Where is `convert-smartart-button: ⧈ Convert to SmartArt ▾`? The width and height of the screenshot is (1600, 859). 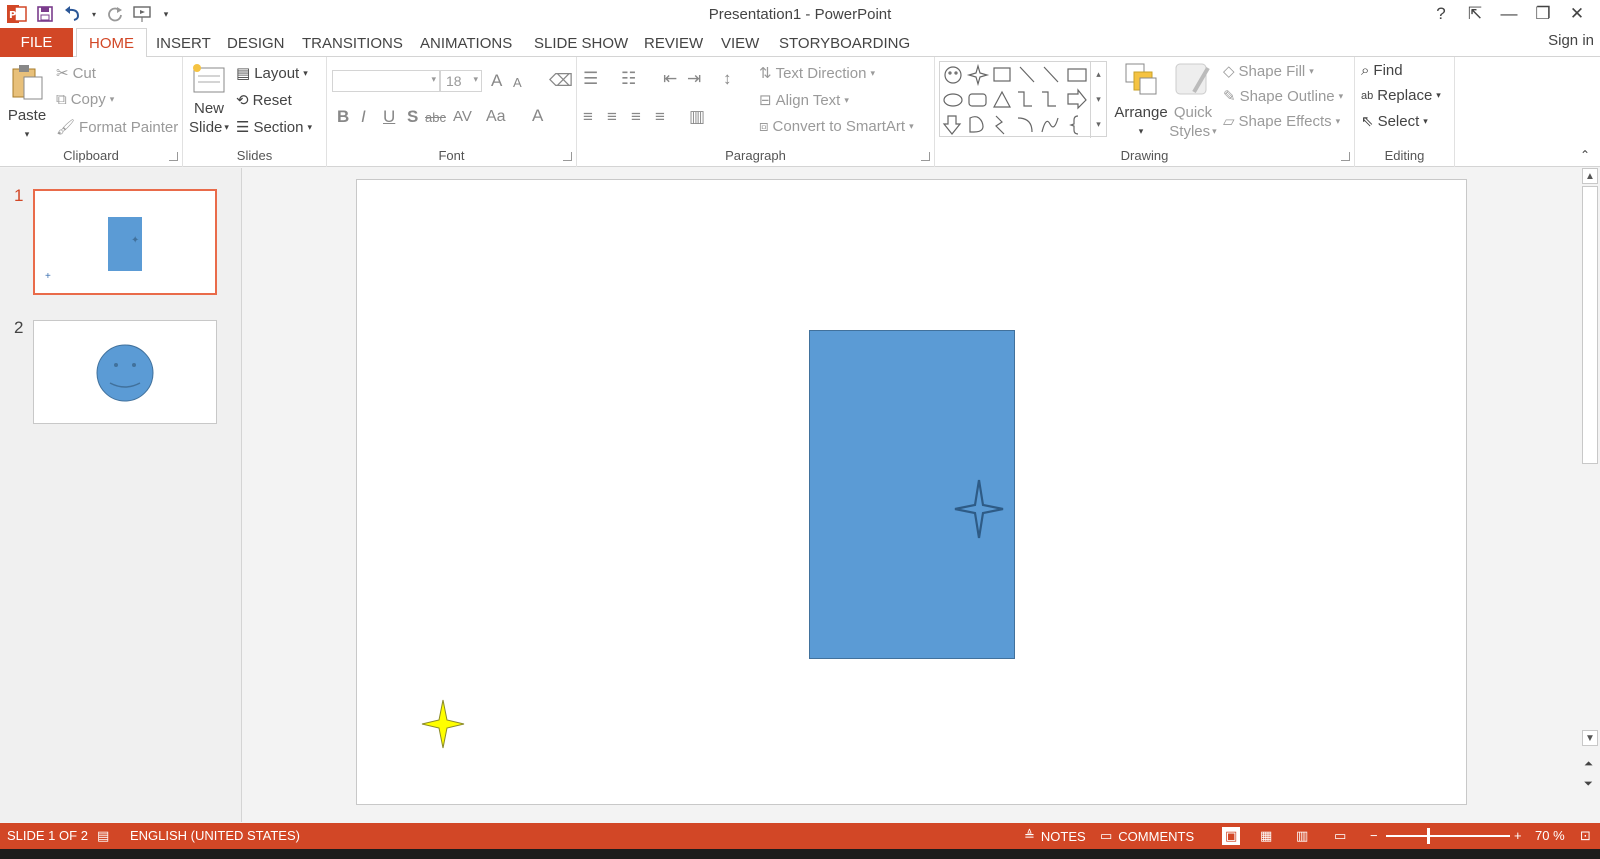
convert-smartart-button: ⧈ Convert to SmartArt ▾ is located at coordinates (836, 126).